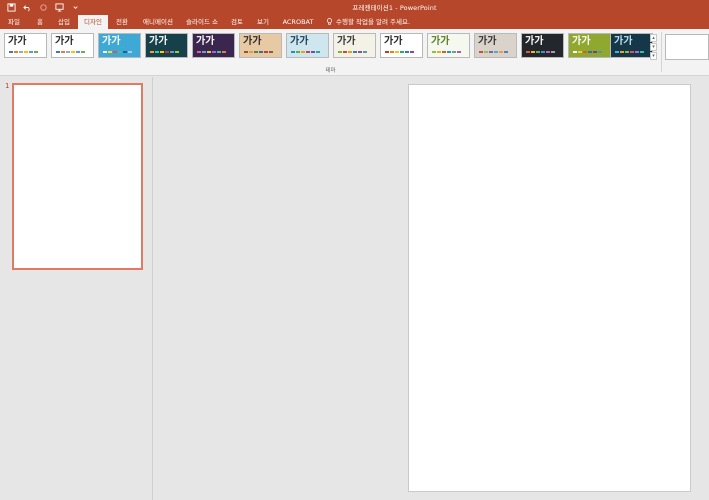  Describe the element at coordinates (653, 56) in the screenshot. I see `gallery-more-icon: ▾` at that location.